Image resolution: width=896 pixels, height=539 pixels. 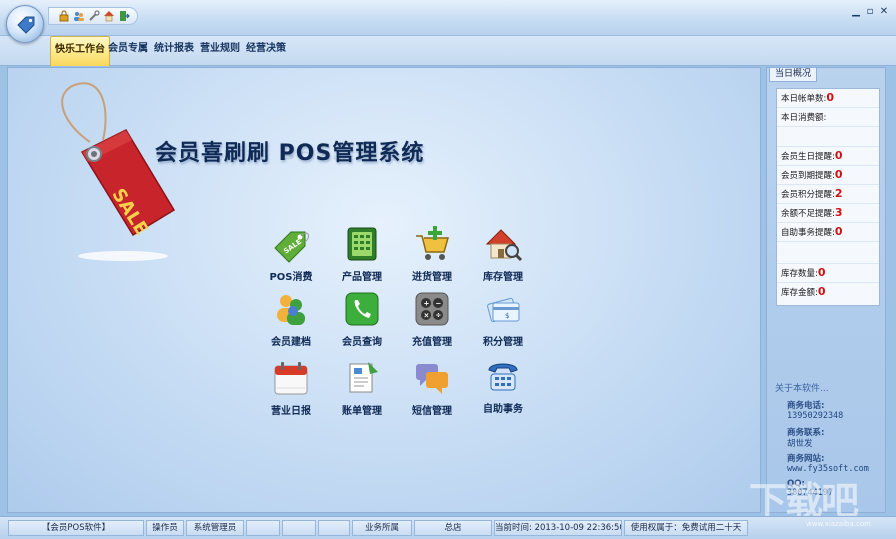 I want to click on phone-label: 商务电话:, so click(x=806, y=406).